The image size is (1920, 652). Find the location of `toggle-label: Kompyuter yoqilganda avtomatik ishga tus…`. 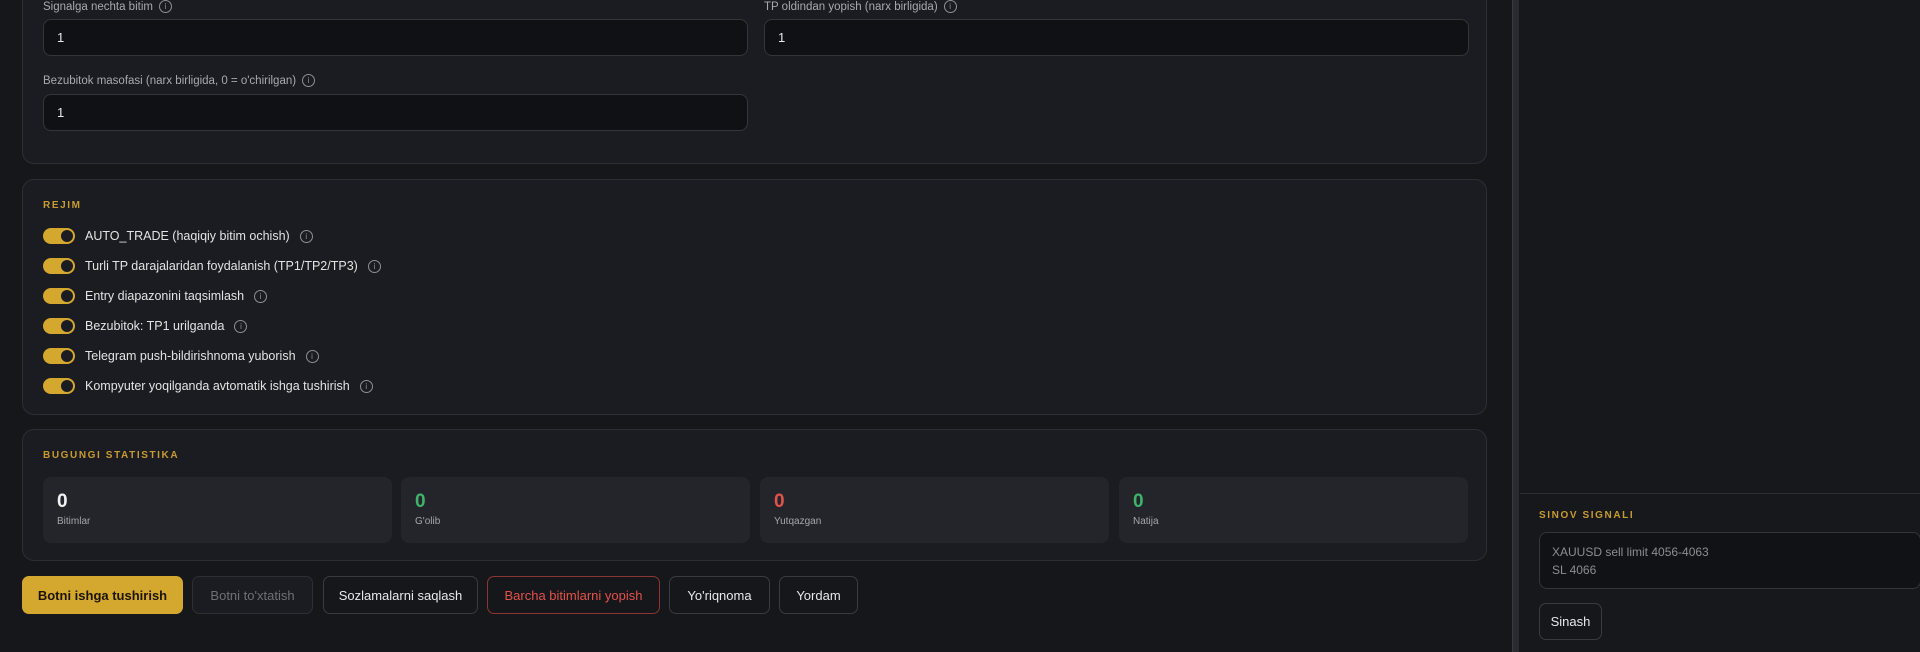

toggle-label: Kompyuter yoqilganda avtomatik ishga tus… is located at coordinates (217, 386).